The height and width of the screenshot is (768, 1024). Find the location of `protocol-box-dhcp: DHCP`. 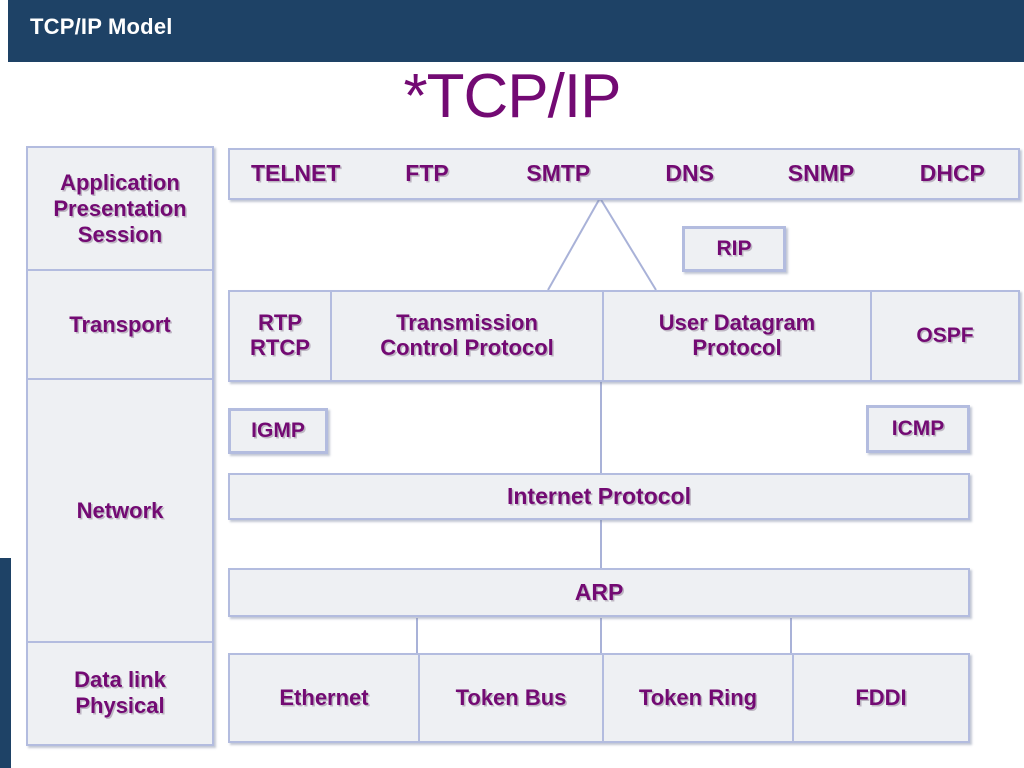

protocol-box-dhcp: DHCP is located at coordinates (952, 174).